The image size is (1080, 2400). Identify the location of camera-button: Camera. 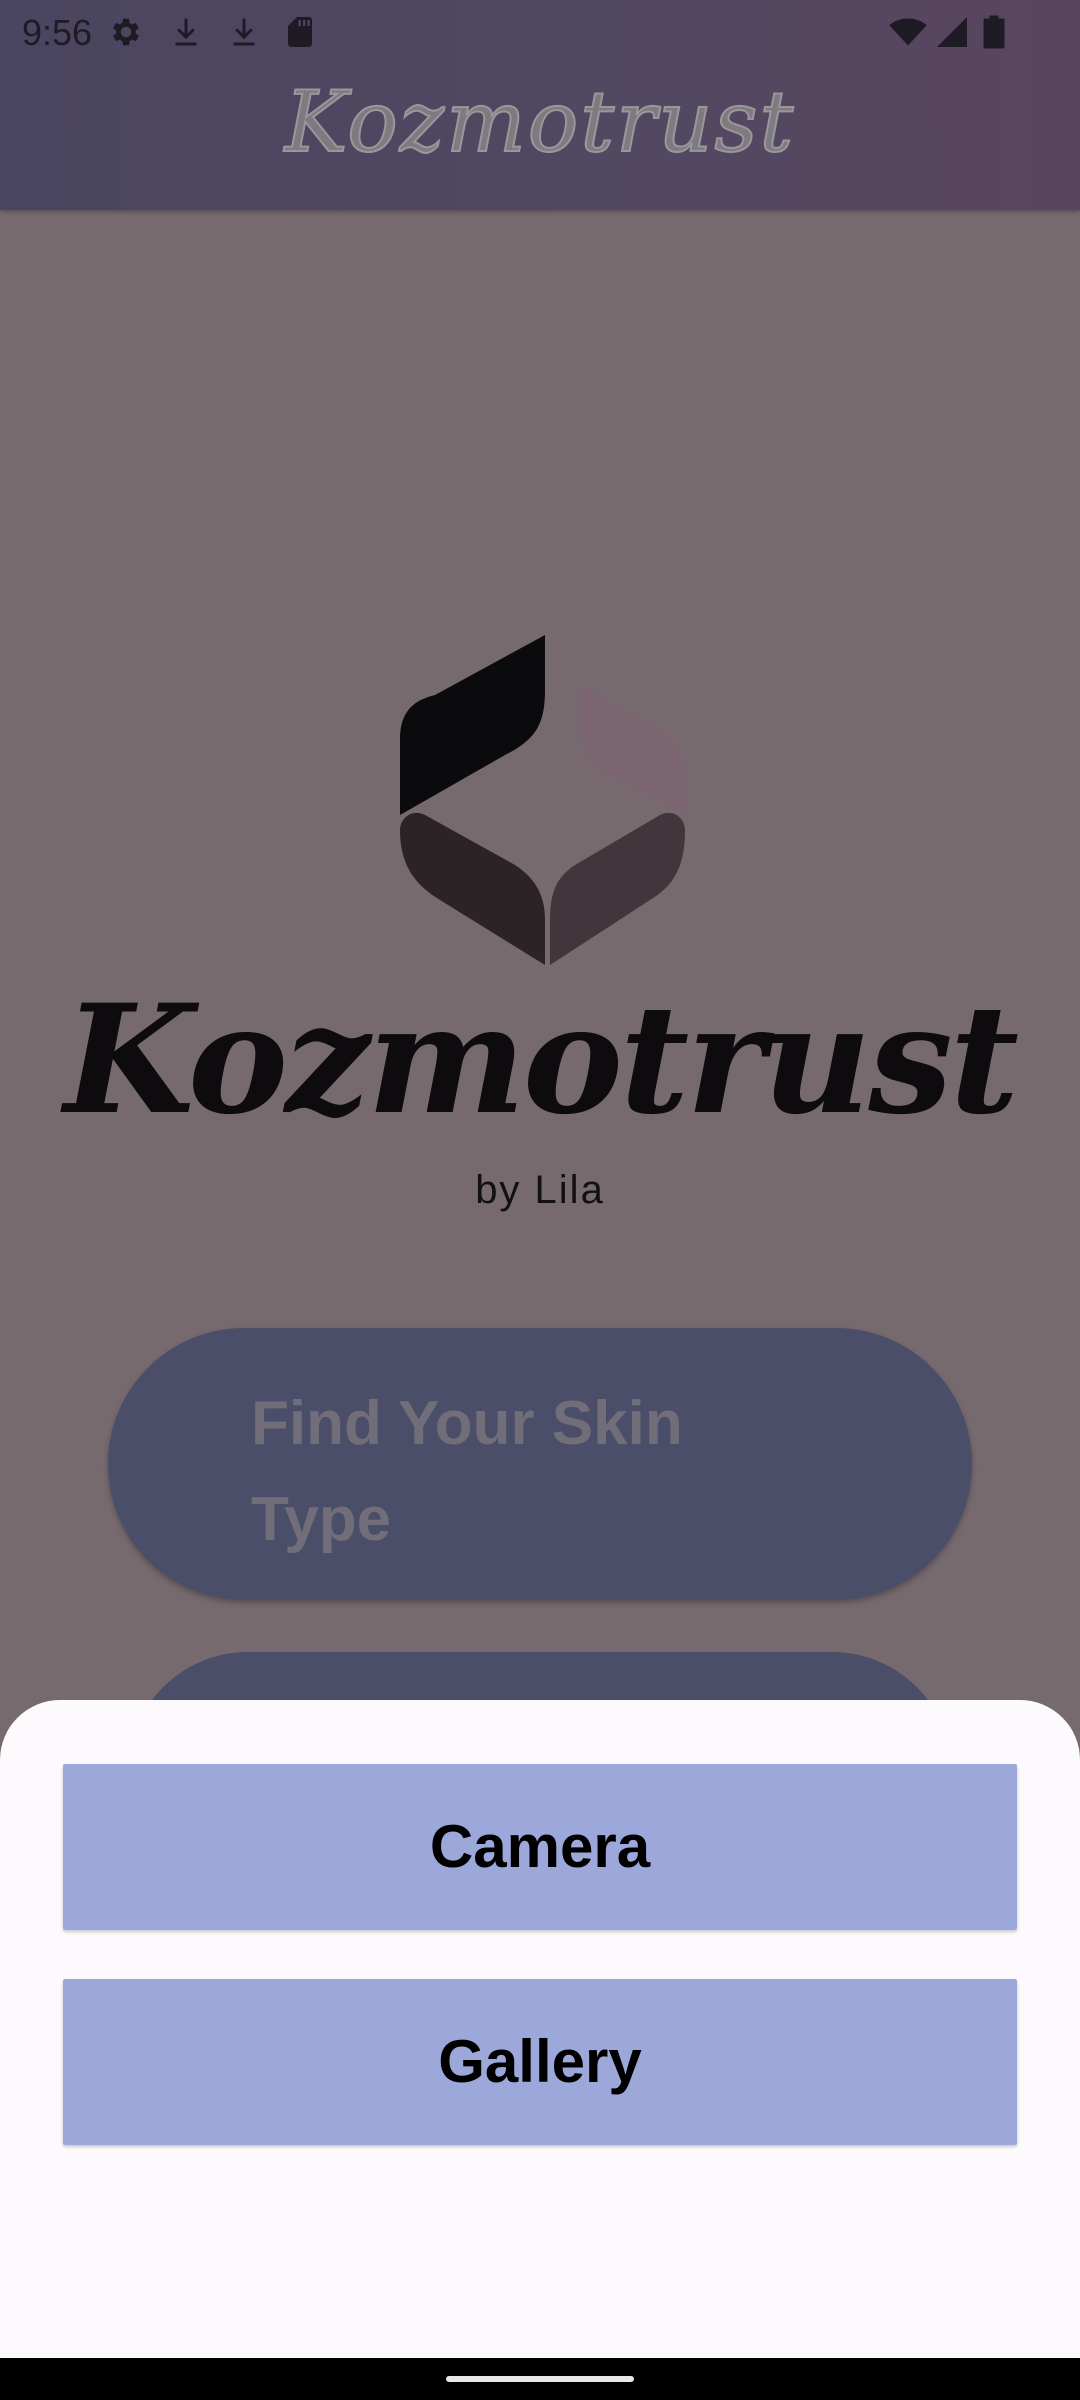
(540, 1847).